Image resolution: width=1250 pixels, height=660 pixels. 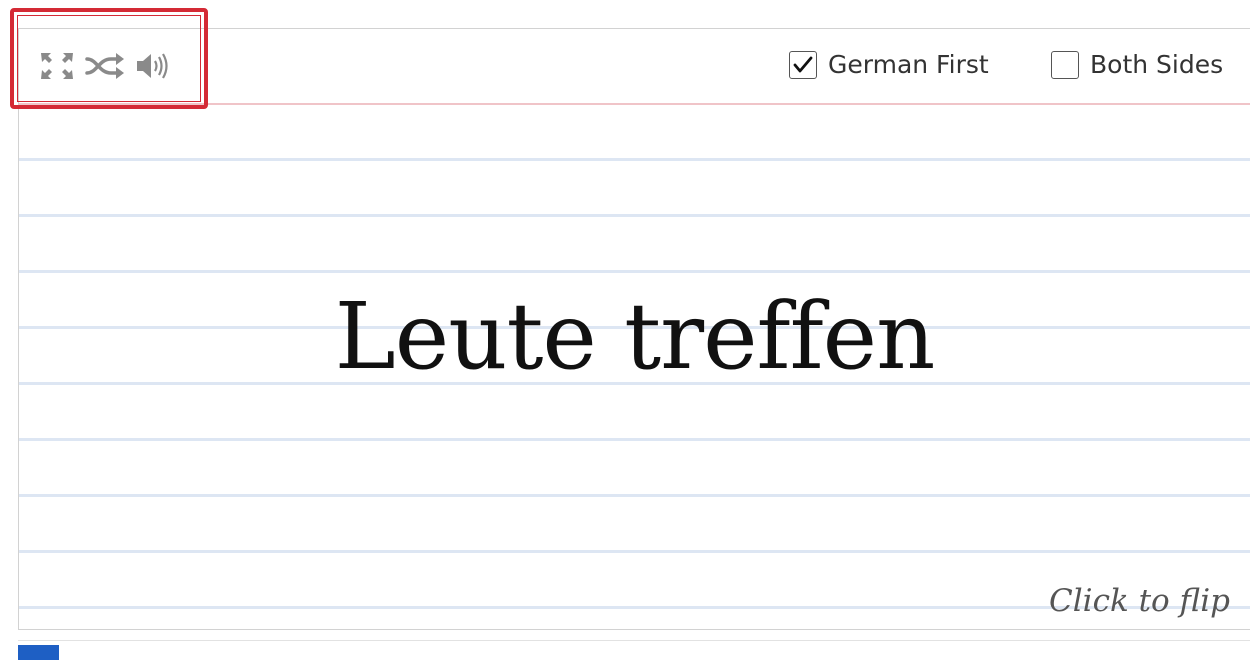 I want to click on progress-bar, so click(x=634, y=650).